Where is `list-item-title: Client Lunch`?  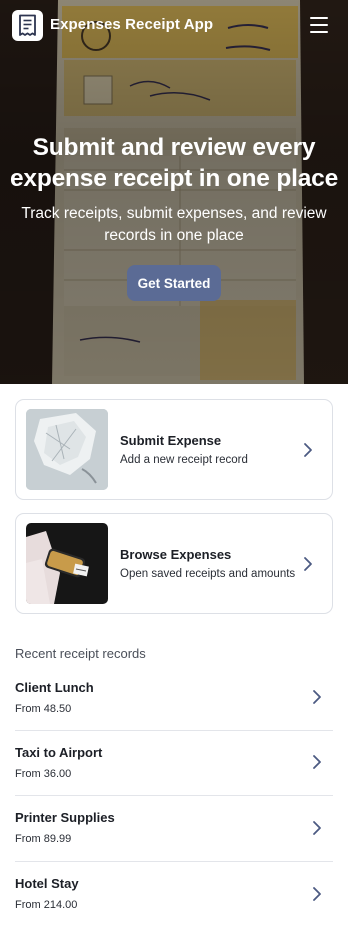 list-item-title: Client Lunch is located at coordinates (54, 687).